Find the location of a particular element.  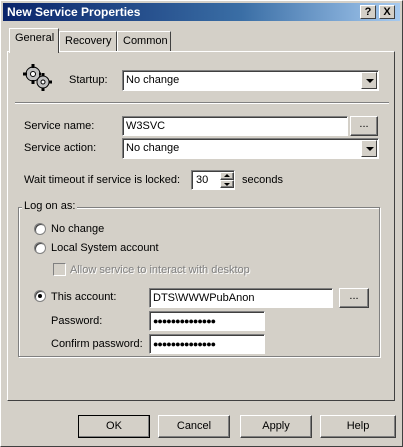

this-account-label: This account: is located at coordinates (84, 297).